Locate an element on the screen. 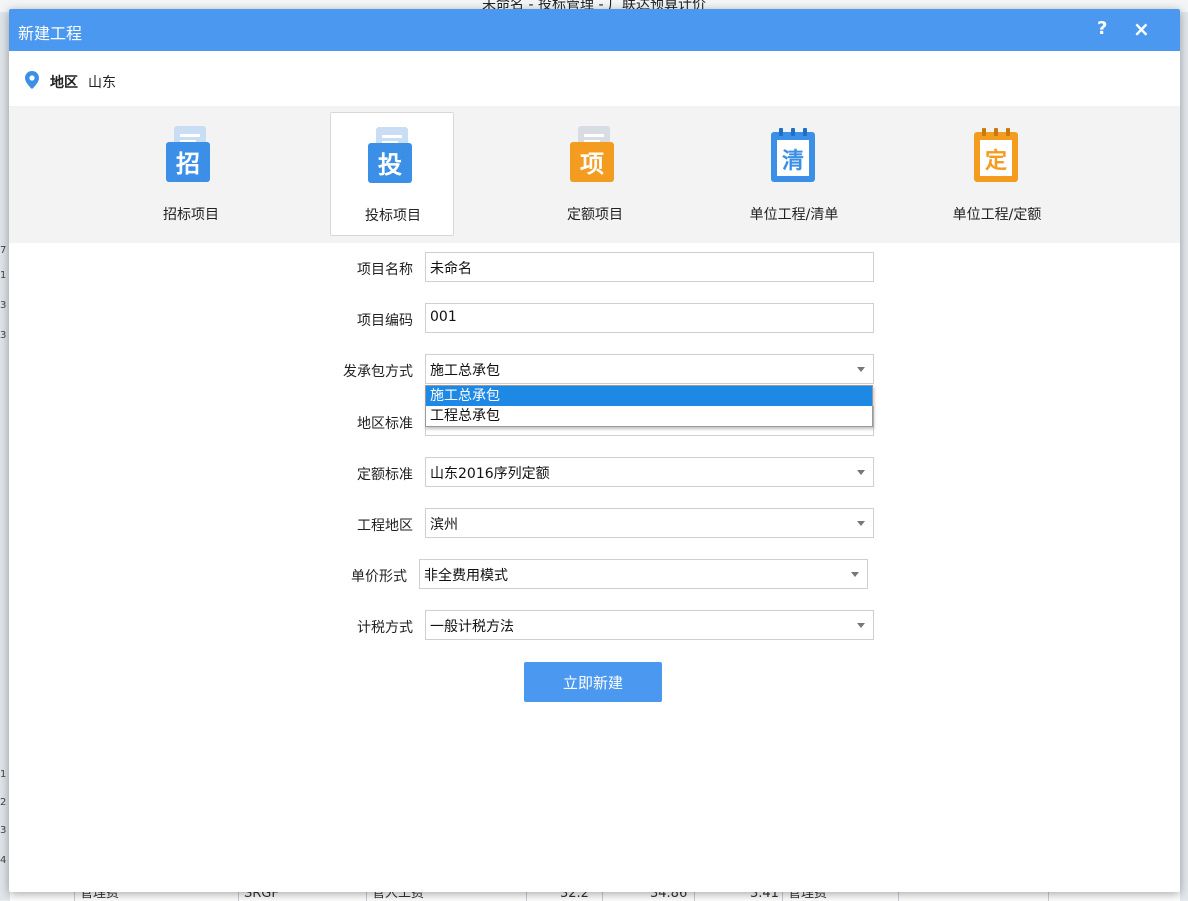 The width and height of the screenshot is (1188, 901). quota-project-icon: 项 is located at coordinates (592, 154).